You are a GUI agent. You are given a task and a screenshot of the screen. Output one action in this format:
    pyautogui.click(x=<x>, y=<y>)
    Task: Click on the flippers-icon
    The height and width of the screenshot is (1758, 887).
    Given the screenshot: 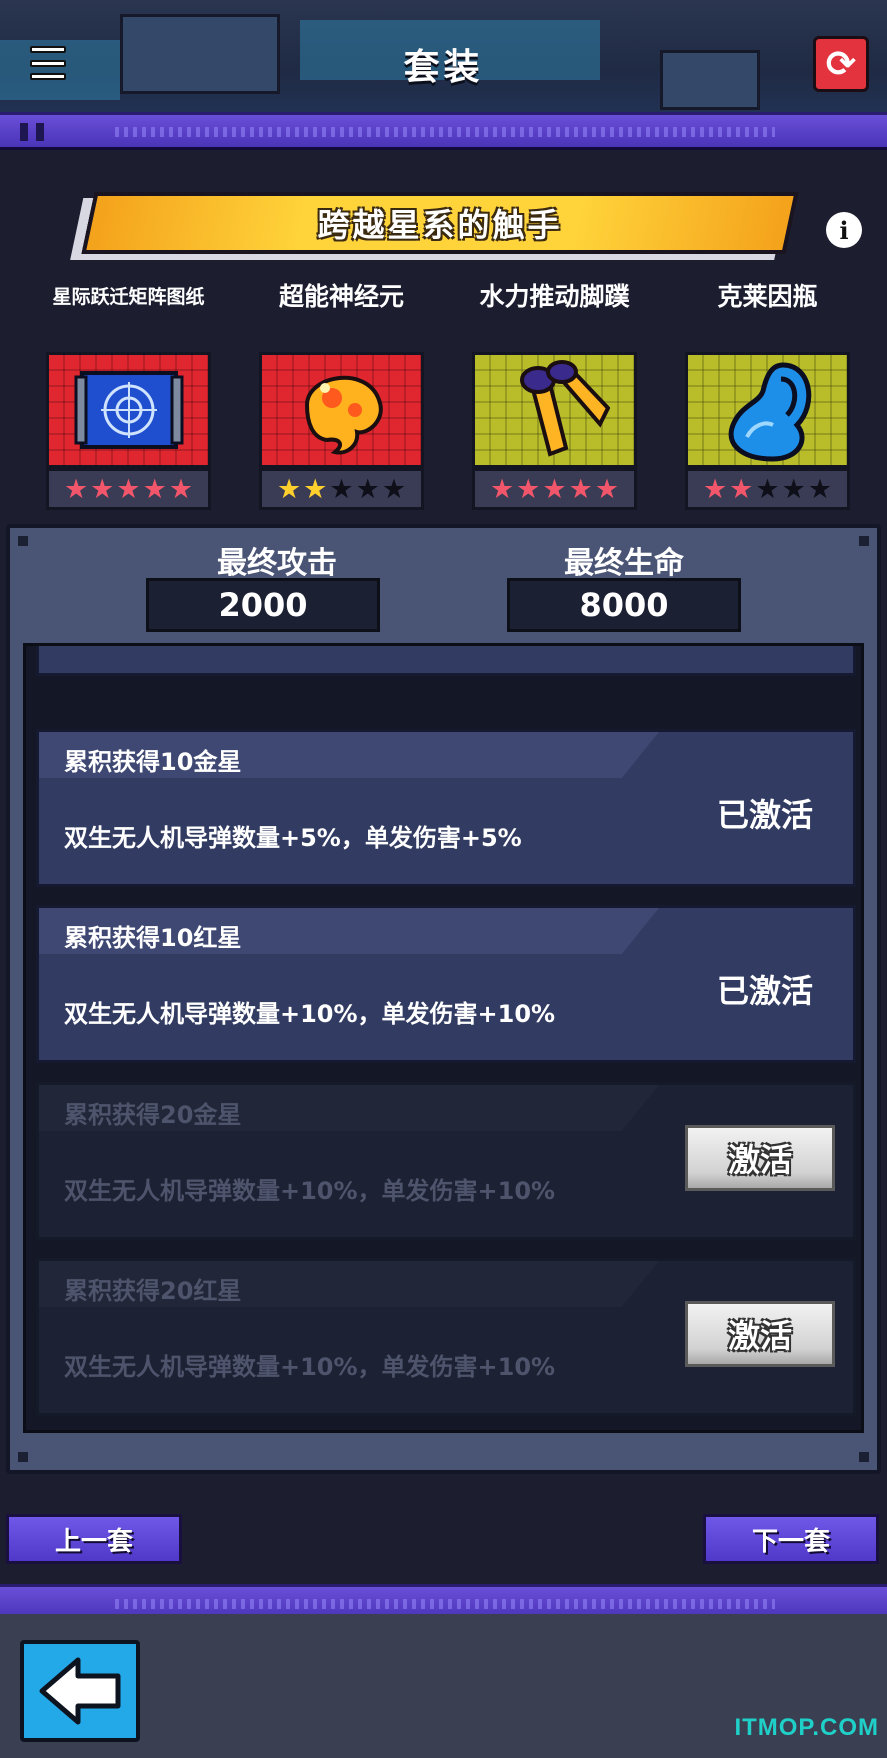 What is the action you would take?
    pyautogui.click(x=564, y=408)
    